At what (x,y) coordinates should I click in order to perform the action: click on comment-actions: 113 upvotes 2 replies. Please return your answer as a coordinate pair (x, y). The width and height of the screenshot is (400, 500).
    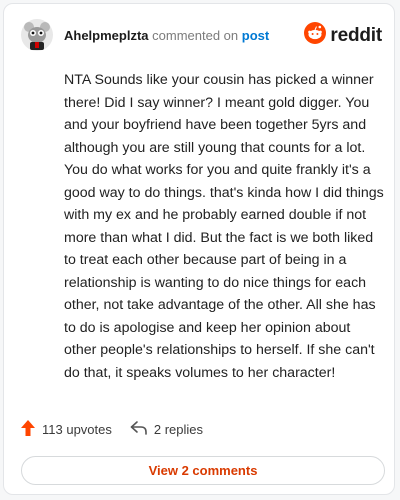
    Looking at the image, I should click on (120, 429).